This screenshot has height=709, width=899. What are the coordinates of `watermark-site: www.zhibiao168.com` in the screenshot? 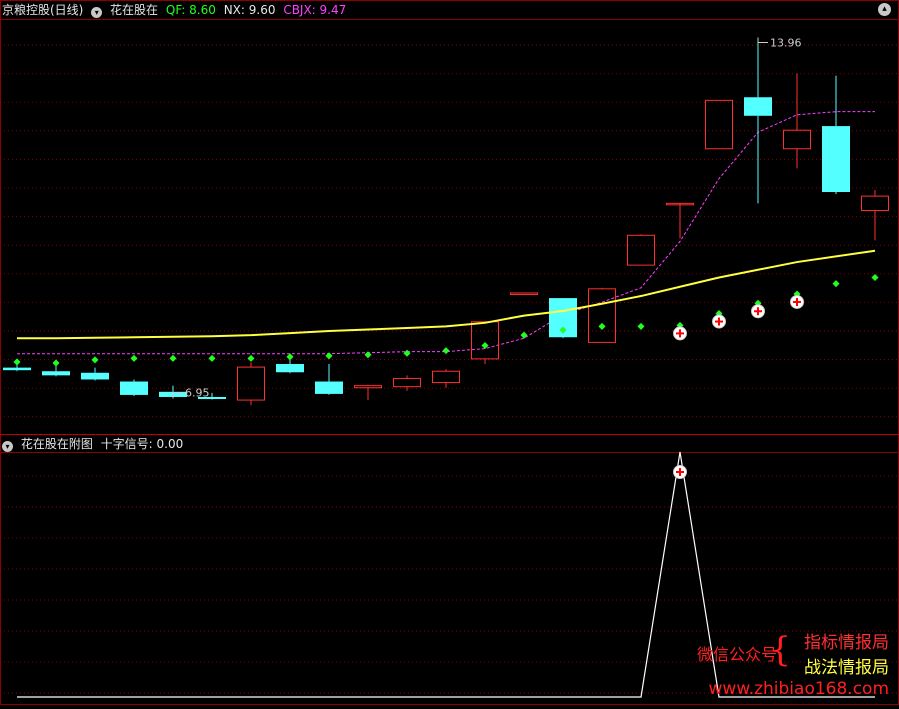 It's located at (798, 689).